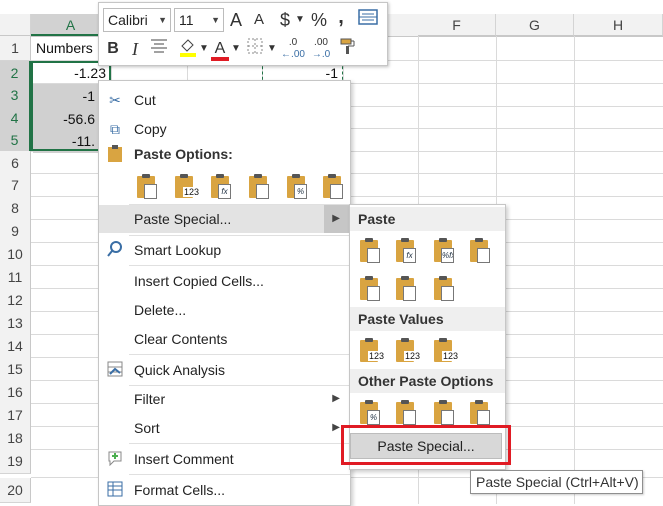 The image size is (663, 506). What do you see at coordinates (370, 413) in the screenshot?
I see `formatting-icon: %` at bounding box center [370, 413].